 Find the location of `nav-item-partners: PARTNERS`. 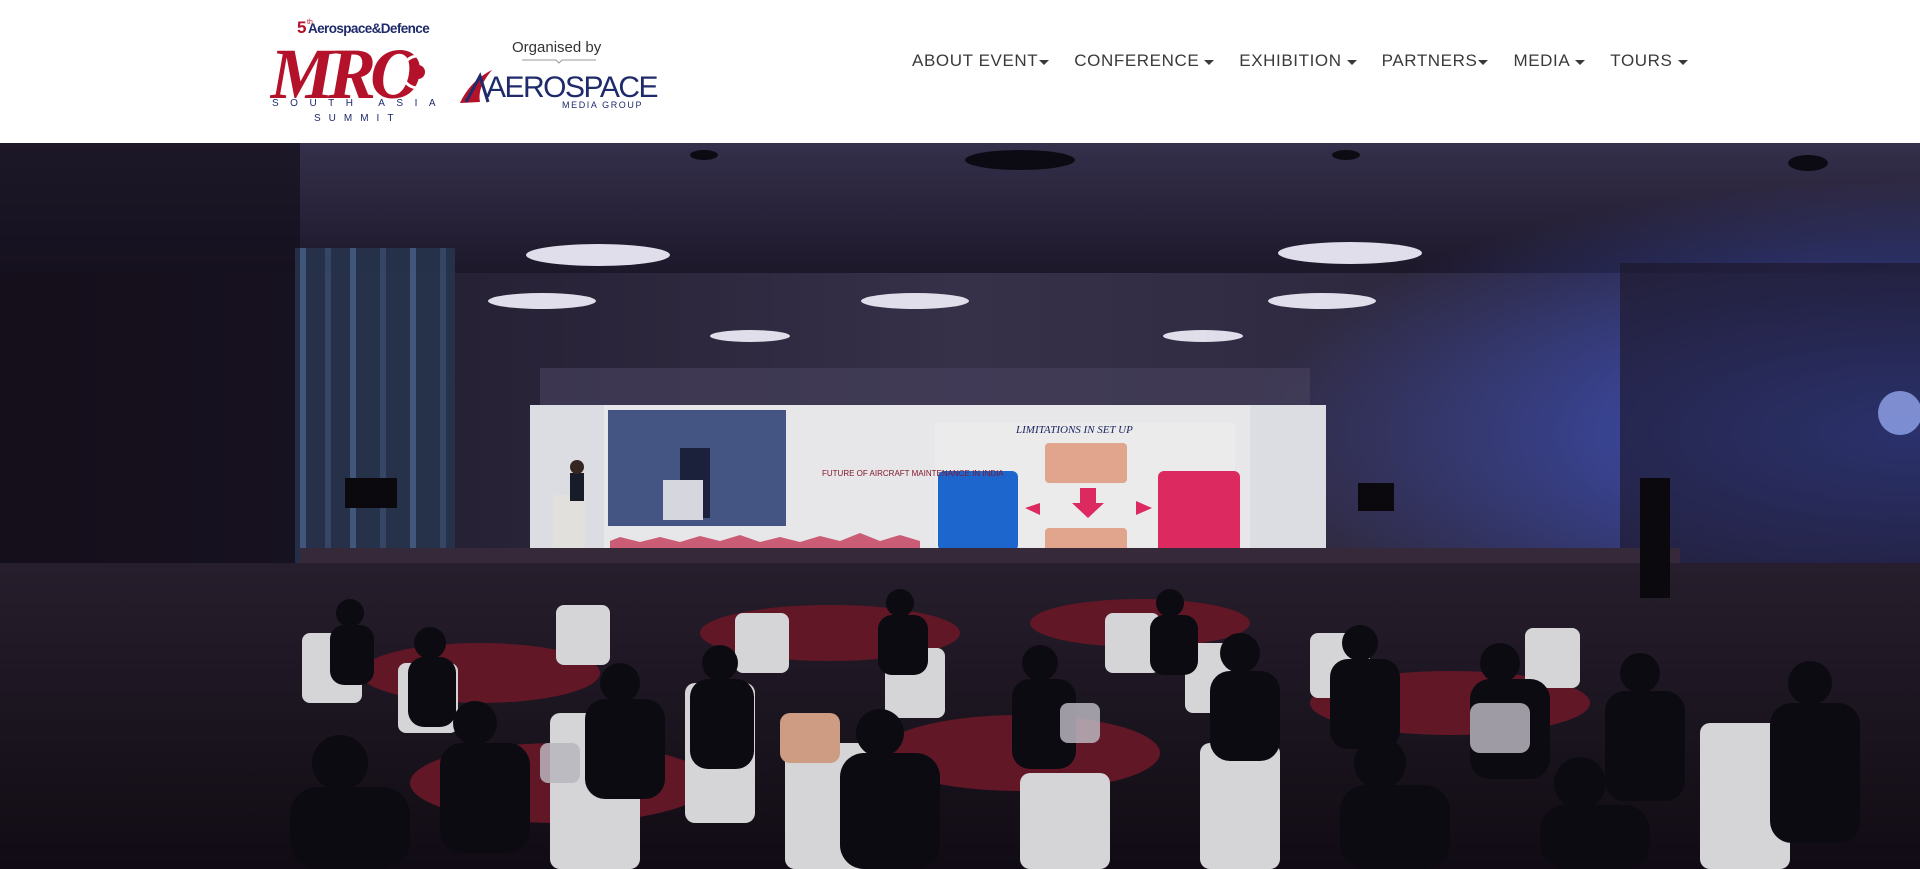

nav-item-partners: PARTNERS is located at coordinates (1435, 61).